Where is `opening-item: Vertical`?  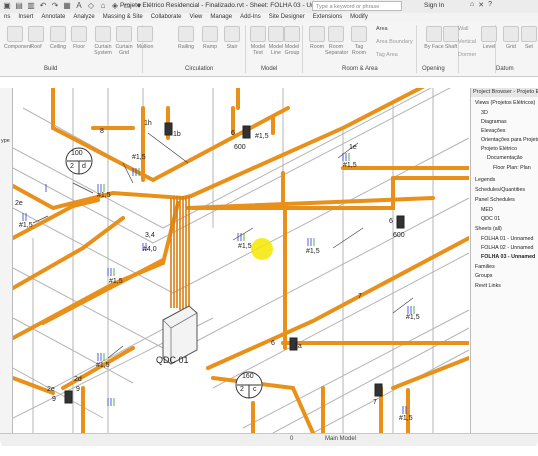
opening-item: Vertical is located at coordinates (467, 42).